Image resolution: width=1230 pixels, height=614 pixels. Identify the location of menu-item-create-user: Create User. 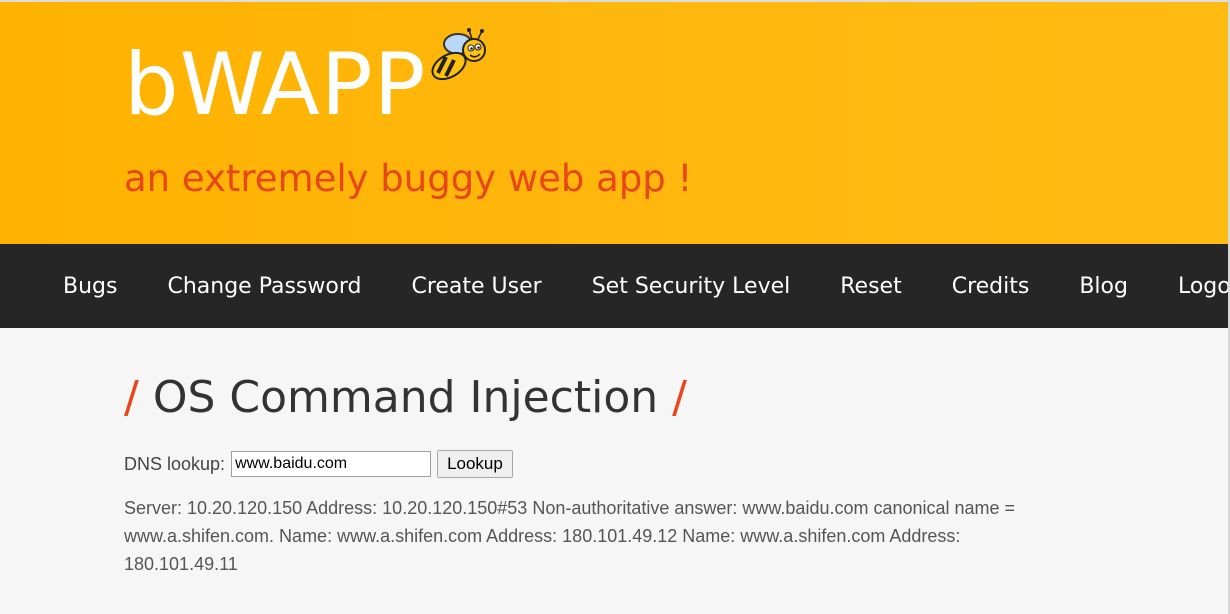
(476, 286).